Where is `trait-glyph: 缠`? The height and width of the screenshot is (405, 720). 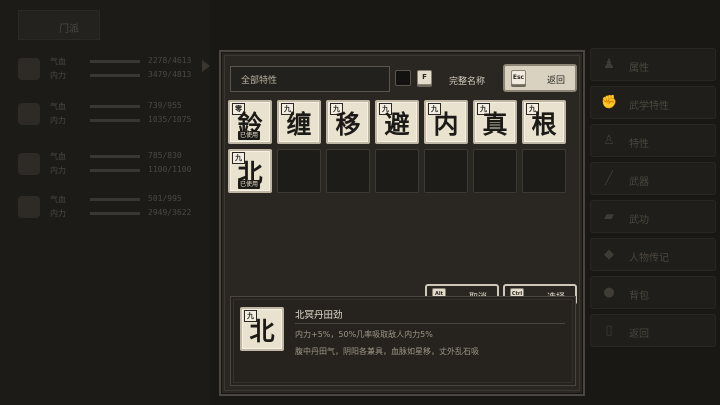
trait-glyph: 缠 is located at coordinates (299, 124).